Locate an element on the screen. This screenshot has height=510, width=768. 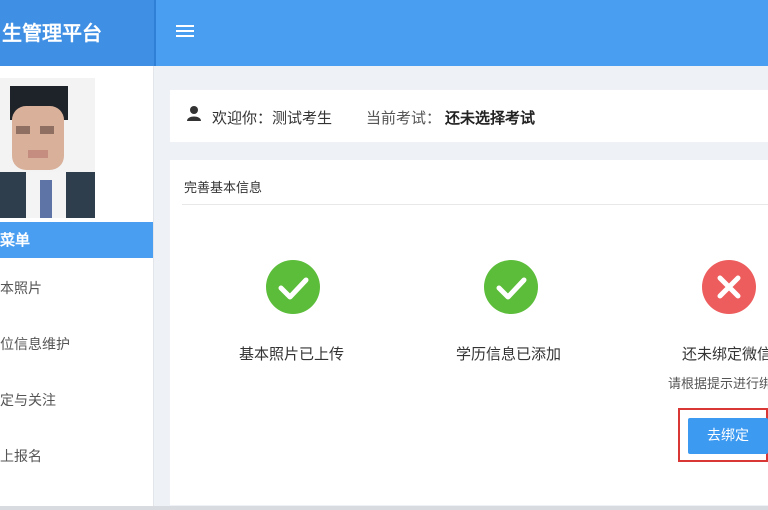
current-exam-value: 还未选择考试 is located at coordinates (490, 118).